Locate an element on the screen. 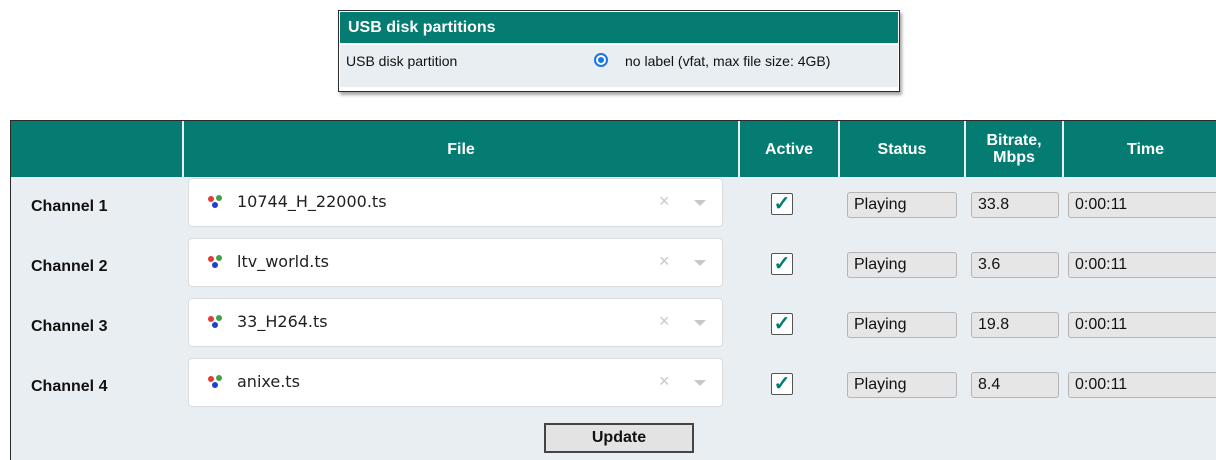  header-file: File is located at coordinates (461, 149).